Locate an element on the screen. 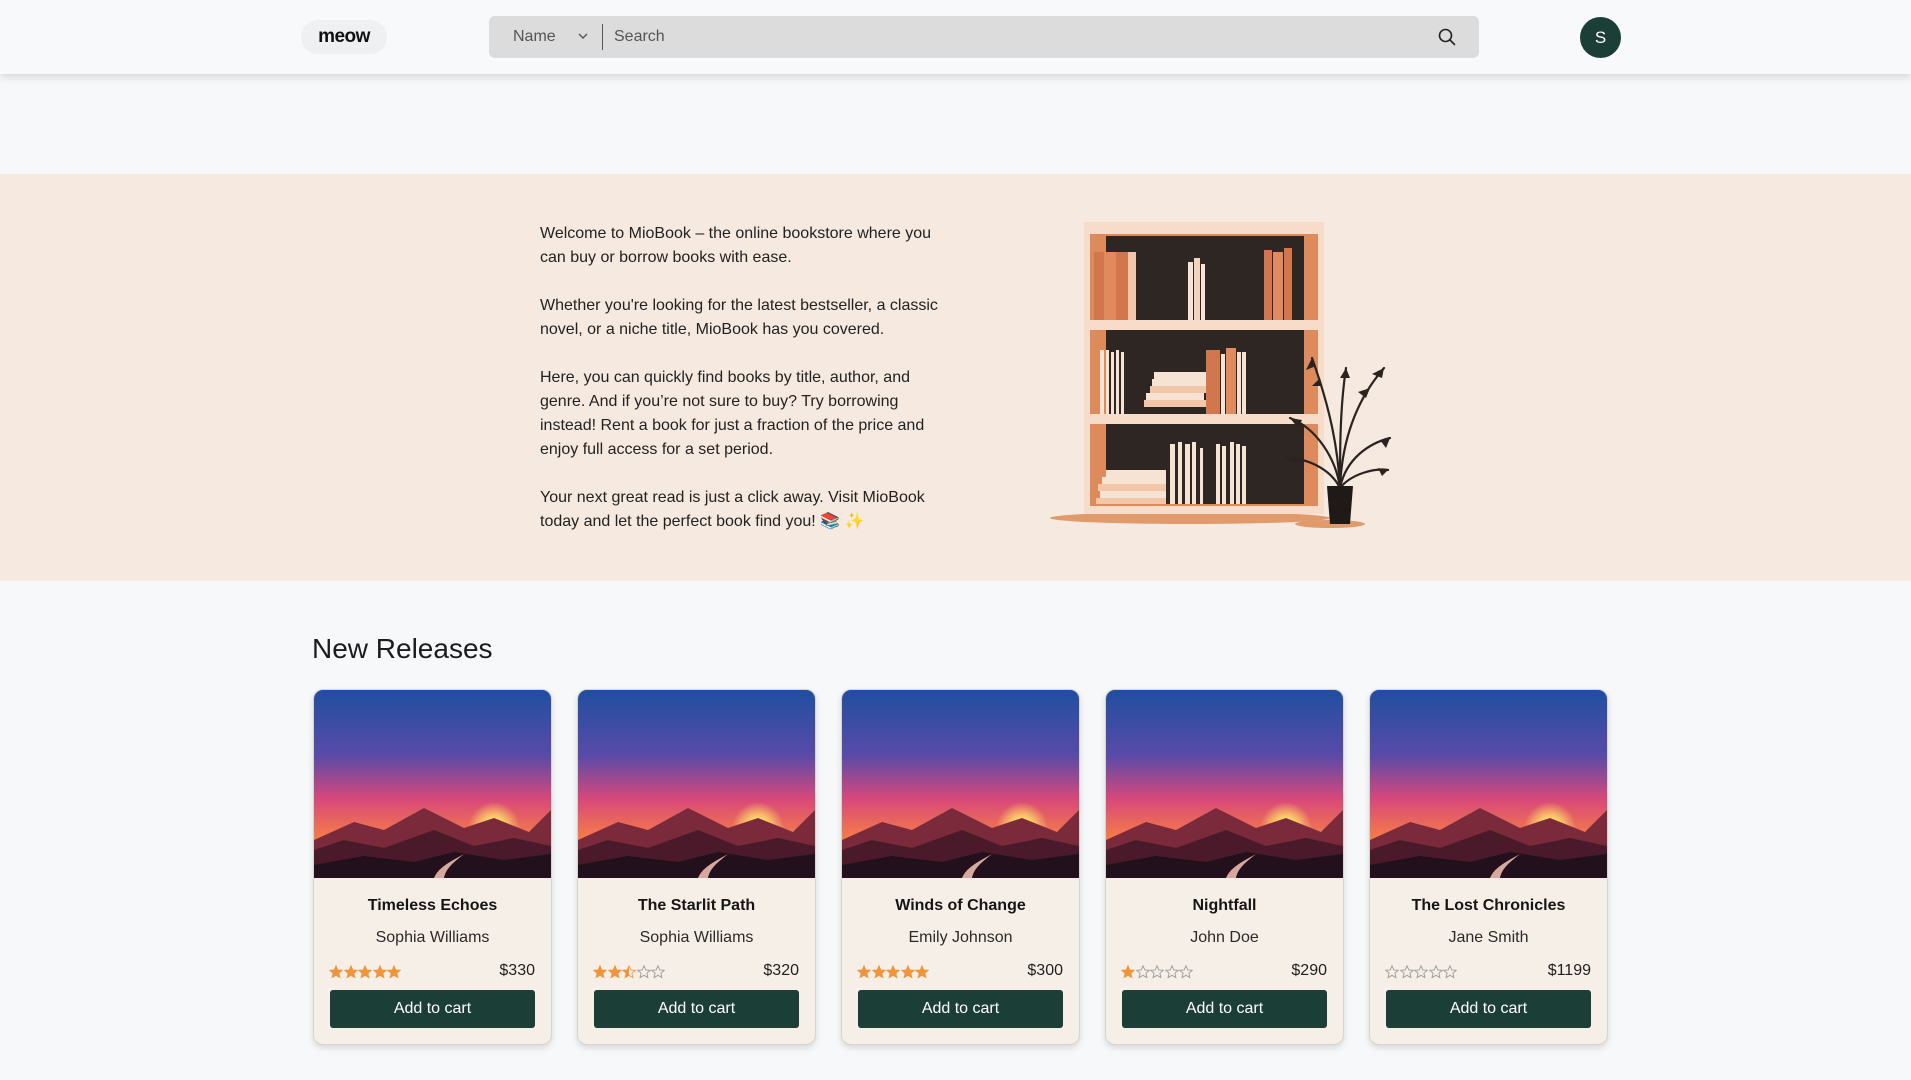  book-price: $290 is located at coordinates (1309, 970).